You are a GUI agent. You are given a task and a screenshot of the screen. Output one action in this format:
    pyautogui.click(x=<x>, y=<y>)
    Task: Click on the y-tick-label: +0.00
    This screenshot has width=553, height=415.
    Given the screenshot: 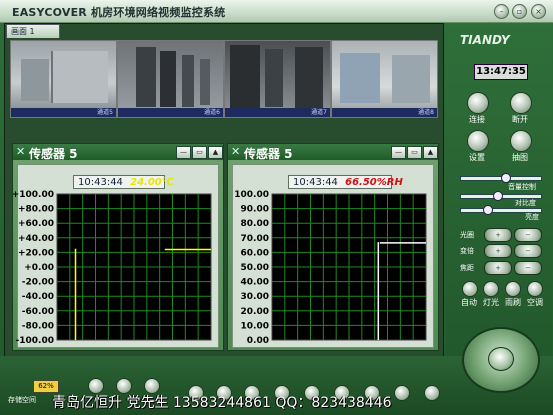 What is the action you would take?
    pyautogui.click(x=39, y=268)
    